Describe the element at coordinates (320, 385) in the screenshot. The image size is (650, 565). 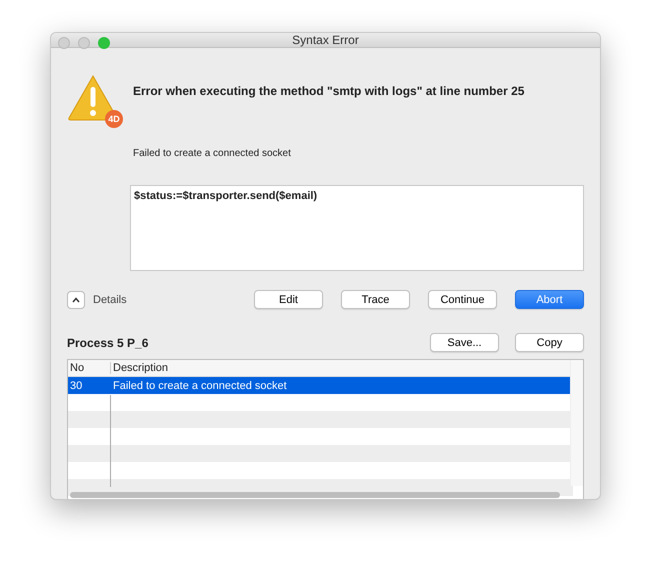
I see `table-row: 30 Failed to create a connected socket` at that location.